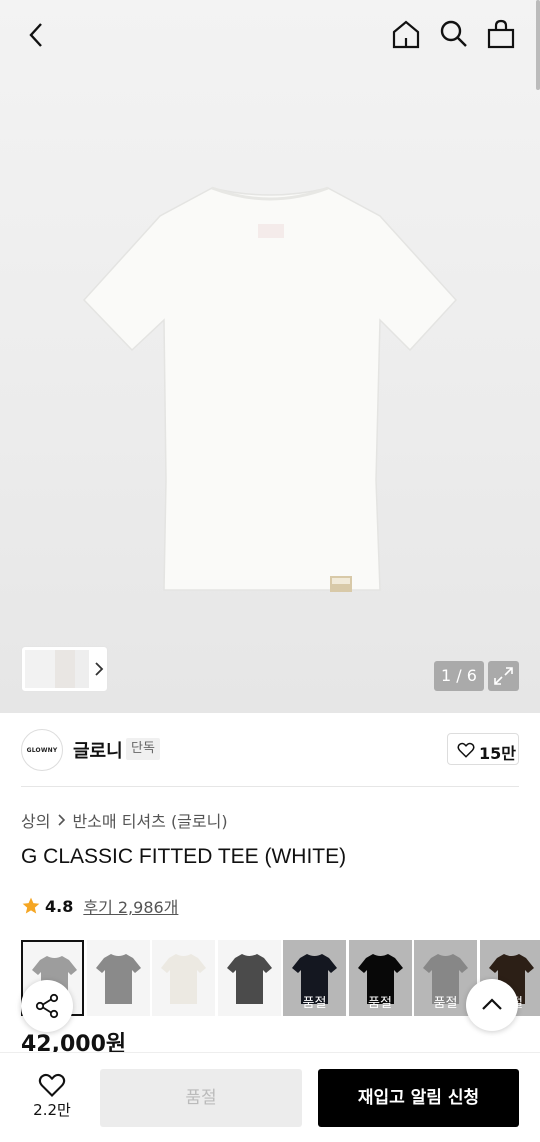  Describe the element at coordinates (454, 34) in the screenshot. I see `search-icon` at that location.